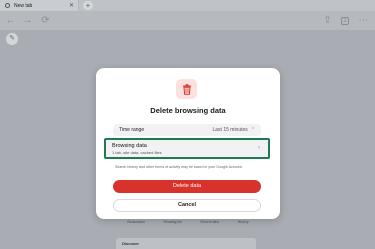 The width and height of the screenshot is (375, 249). I want to click on cancel-button: Cancel, so click(187, 205).